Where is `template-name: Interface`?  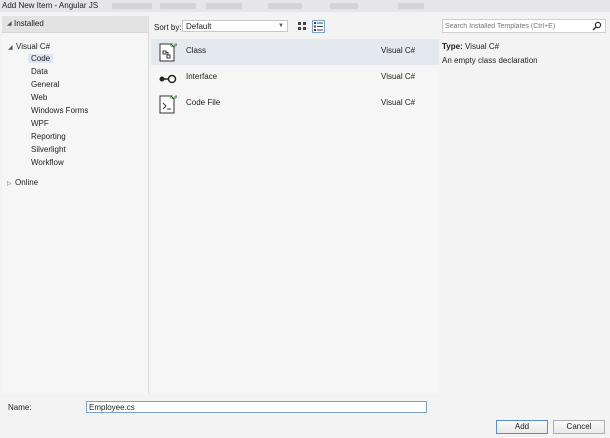
template-name: Interface is located at coordinates (202, 76).